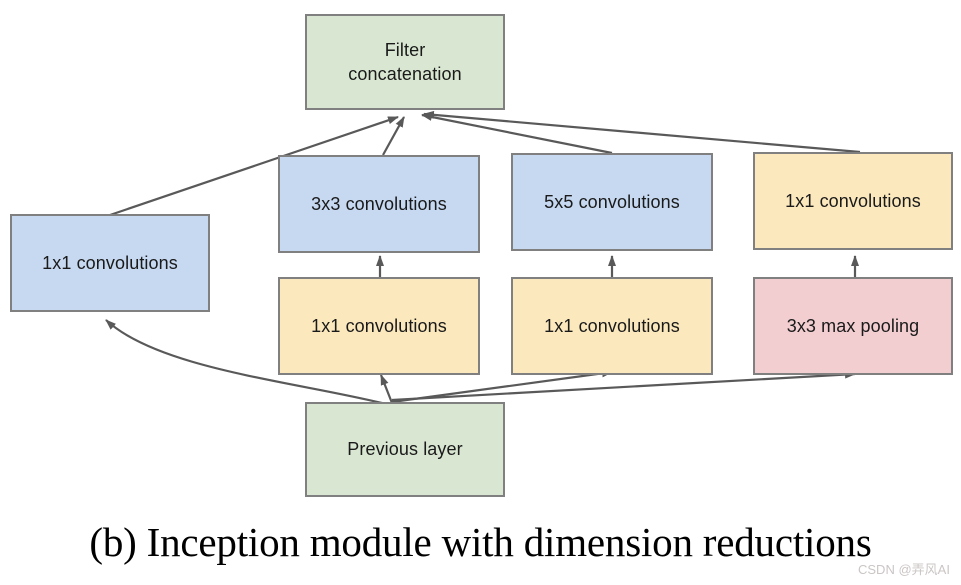 Image resolution: width=961 pixels, height=585 pixels. What do you see at coordinates (642, 132) in the screenshot?
I see `edge-conv1x1-right-to-concat` at bounding box center [642, 132].